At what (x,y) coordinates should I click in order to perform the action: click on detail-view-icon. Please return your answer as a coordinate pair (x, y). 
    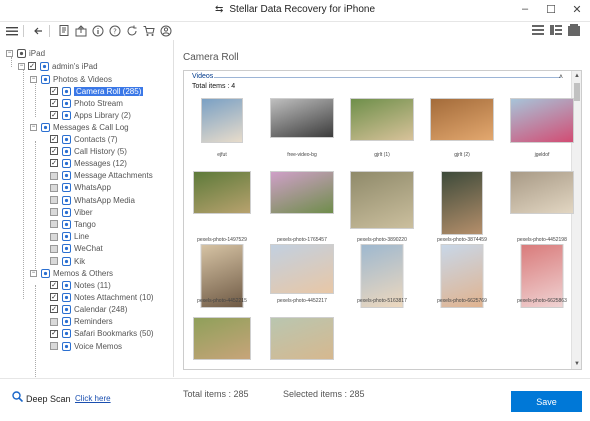
    Looking at the image, I should click on (556, 30).